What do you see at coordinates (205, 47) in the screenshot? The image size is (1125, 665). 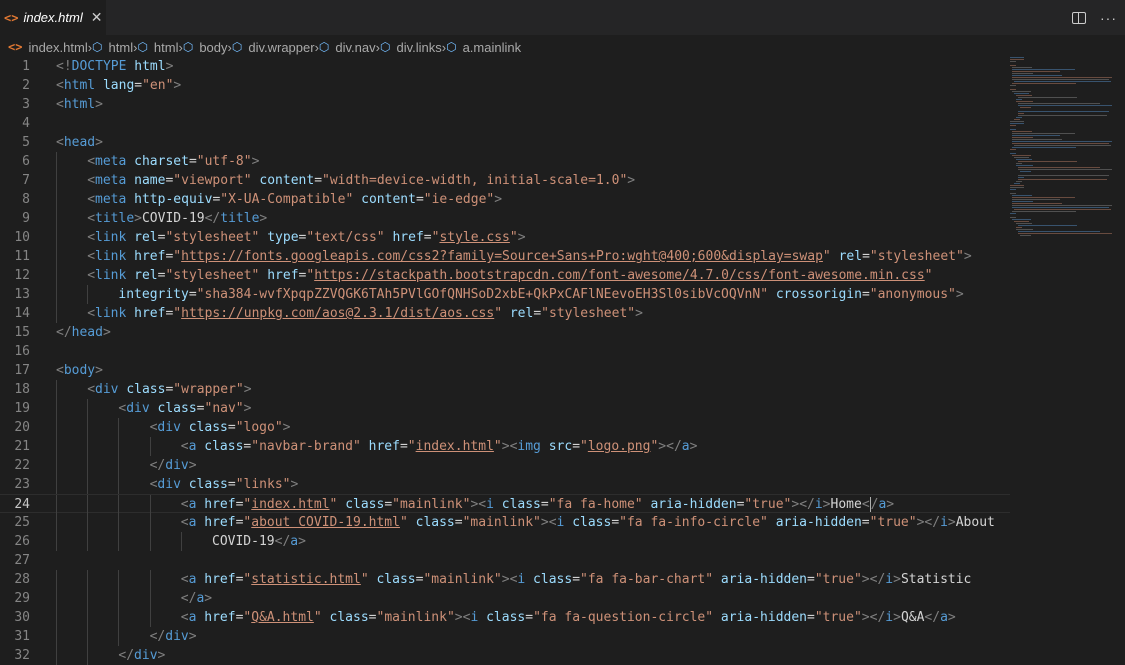 I see `breadcrumb-item: ⬡ body` at bounding box center [205, 47].